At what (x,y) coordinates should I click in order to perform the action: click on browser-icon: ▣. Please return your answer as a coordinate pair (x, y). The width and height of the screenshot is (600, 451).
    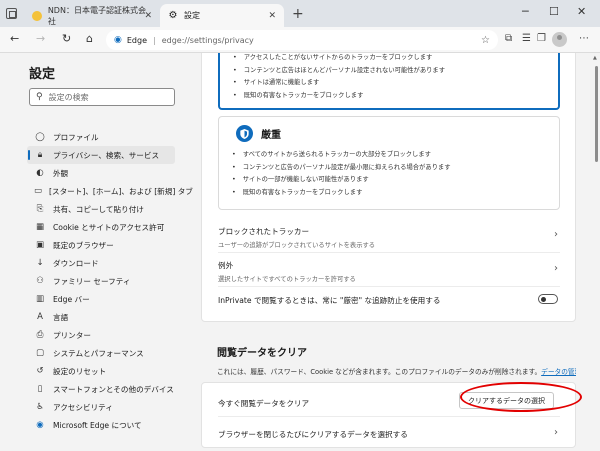
    Looking at the image, I should click on (40, 245).